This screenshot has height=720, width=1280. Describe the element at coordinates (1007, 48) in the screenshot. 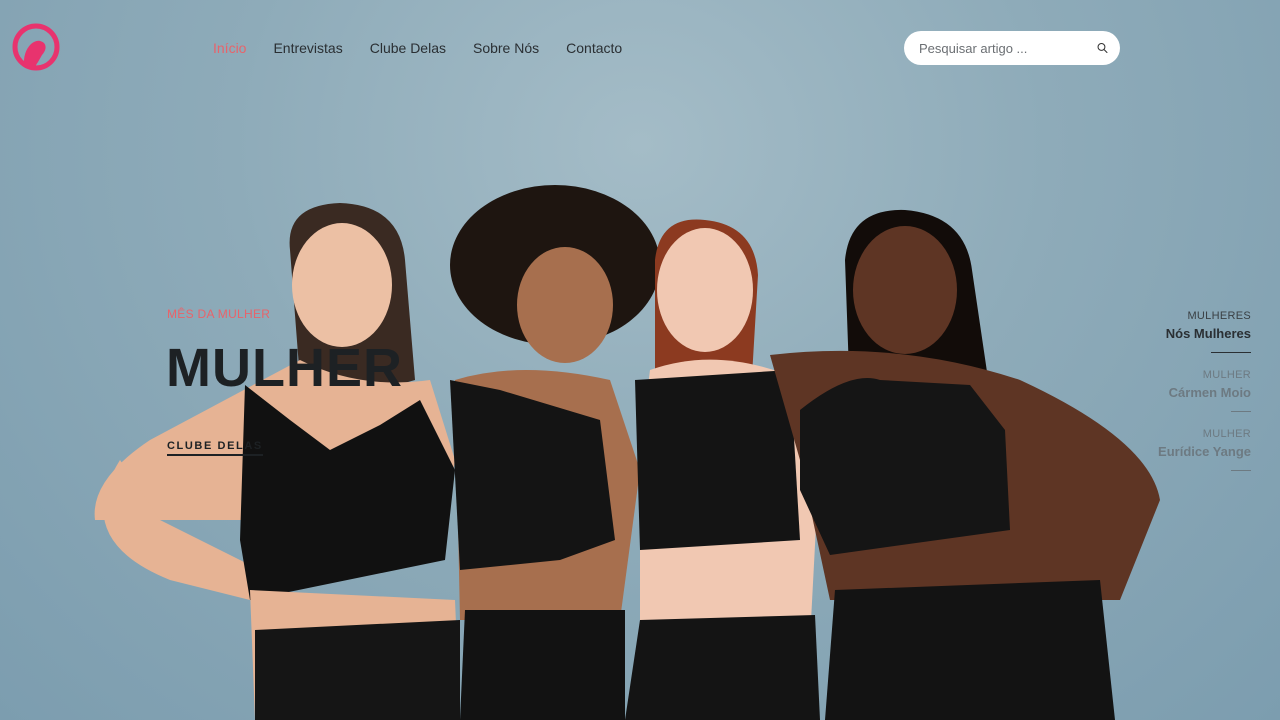

I see `search-input` at that location.